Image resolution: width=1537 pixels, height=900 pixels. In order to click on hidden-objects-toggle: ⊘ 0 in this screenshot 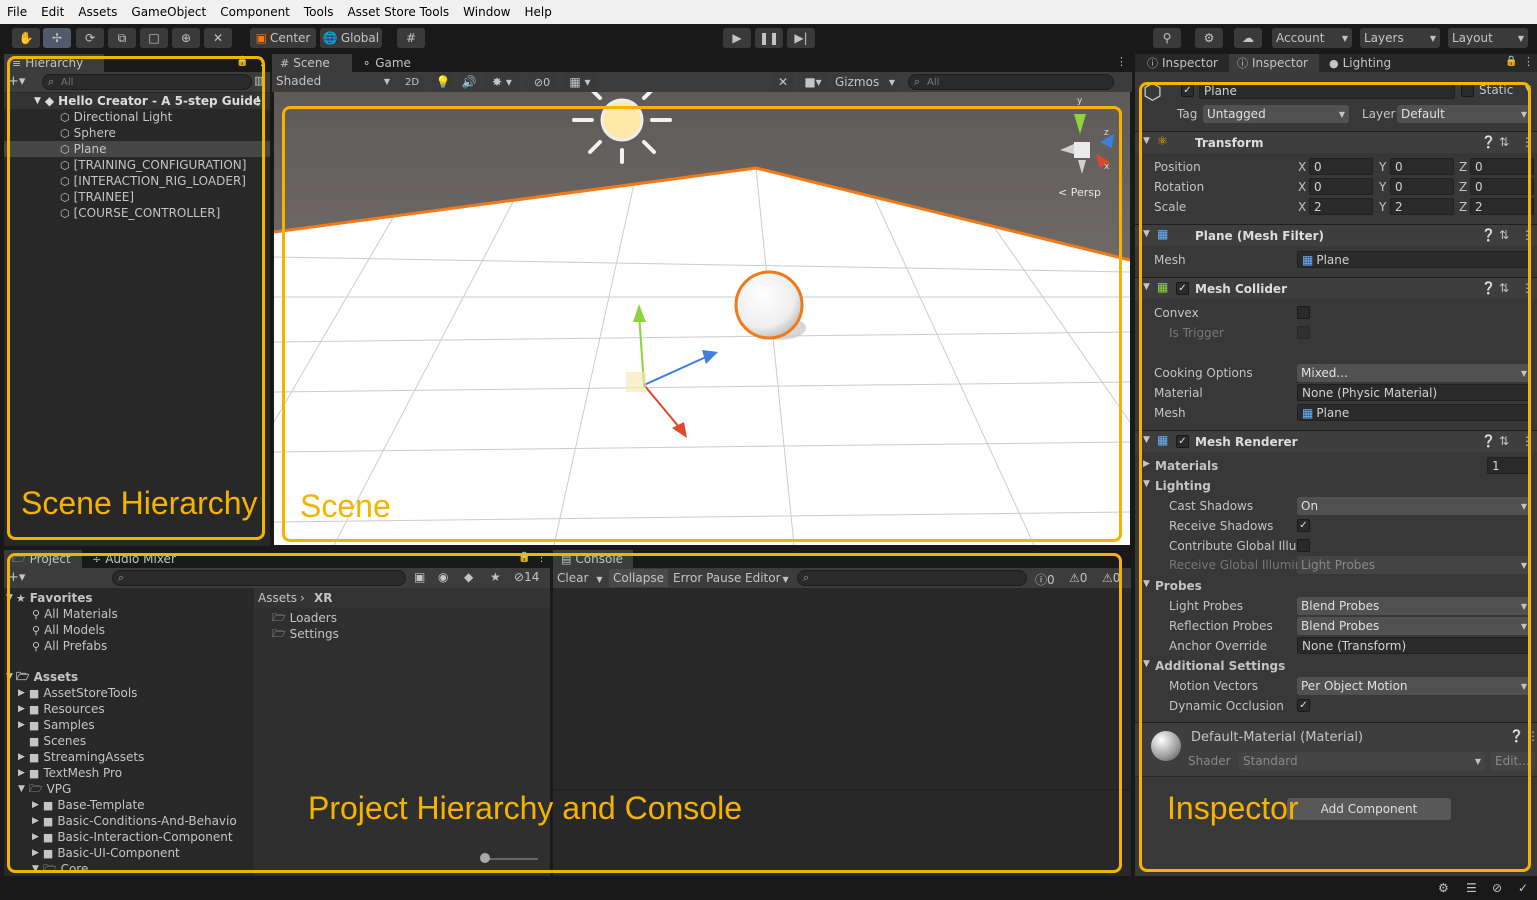, I will do `click(542, 82)`.